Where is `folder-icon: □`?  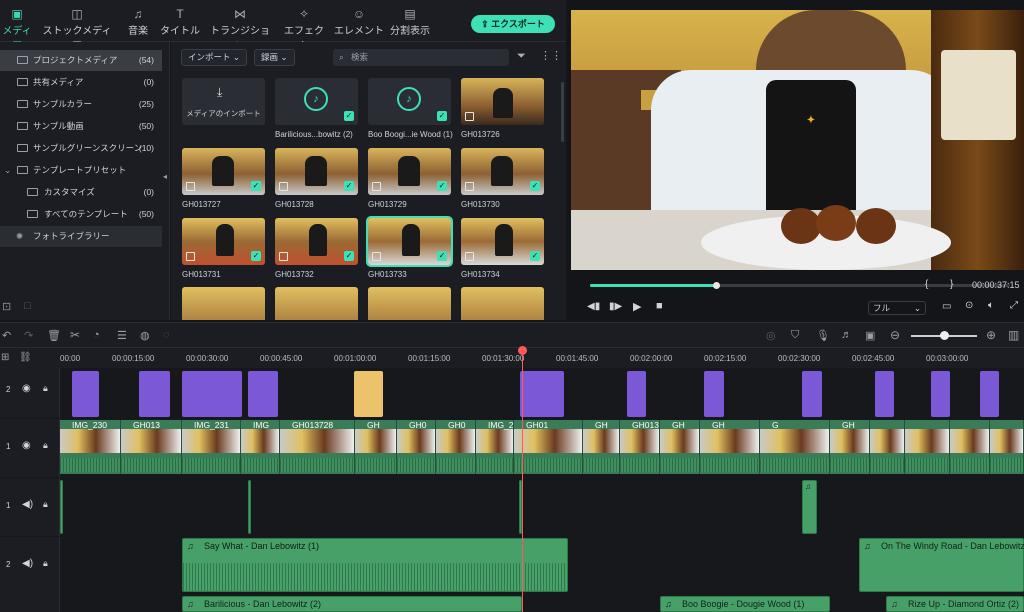
folder-icon: □ is located at coordinates (27, 306).